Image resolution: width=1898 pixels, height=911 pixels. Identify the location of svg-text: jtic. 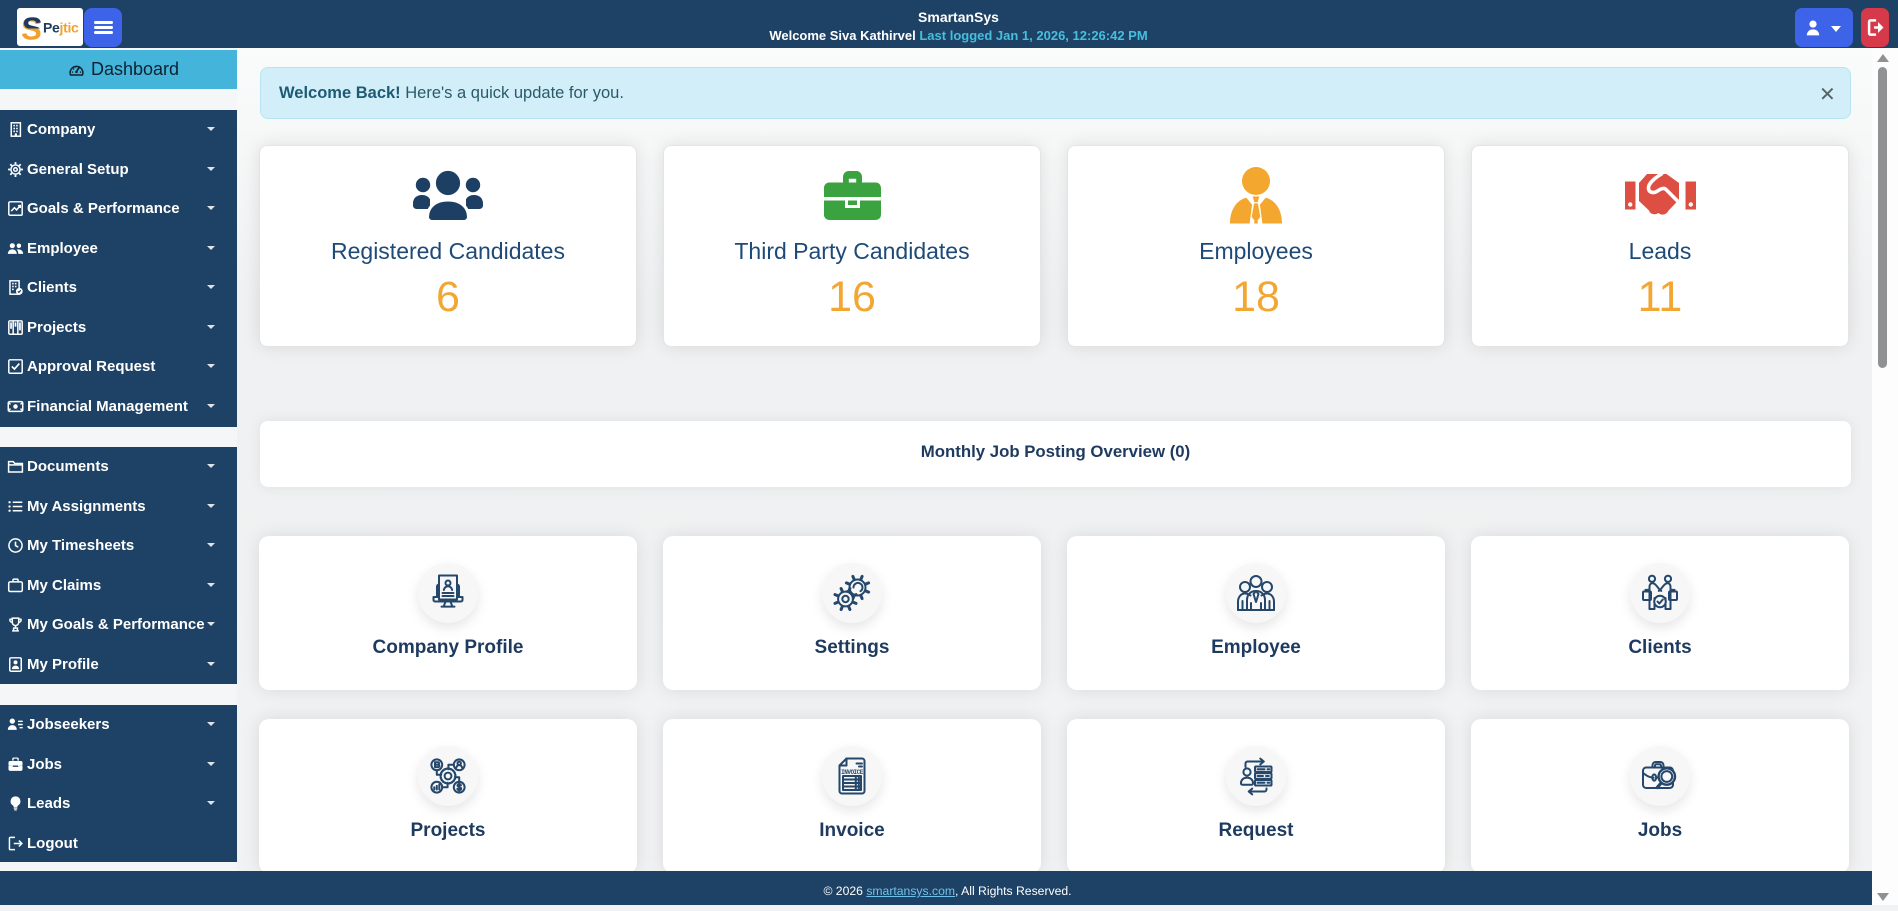
(69, 28).